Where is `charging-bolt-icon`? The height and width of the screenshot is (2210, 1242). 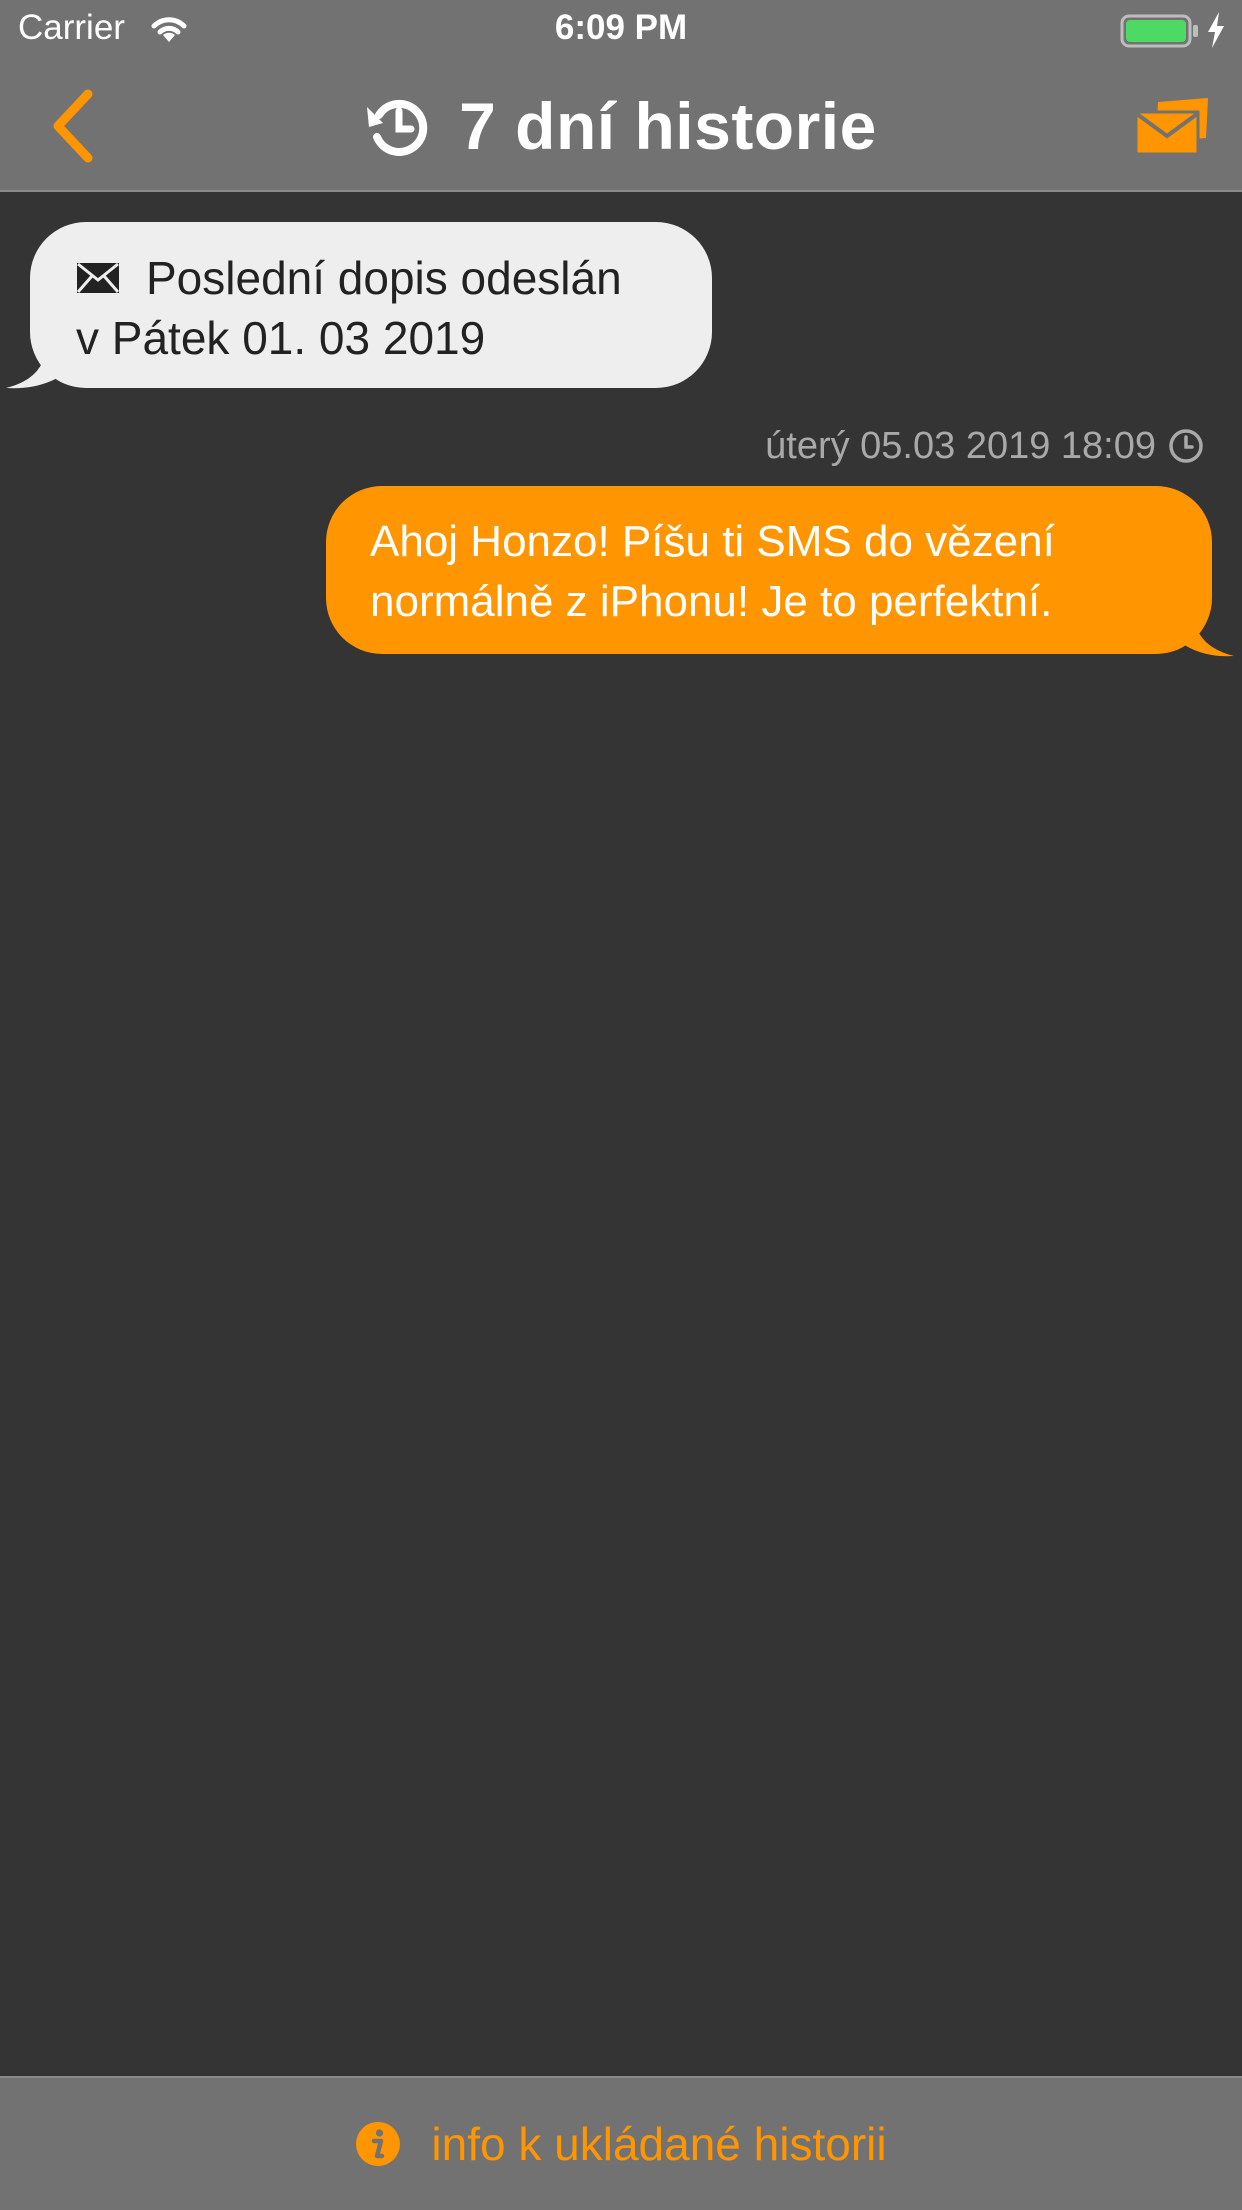 charging-bolt-icon is located at coordinates (1216, 30).